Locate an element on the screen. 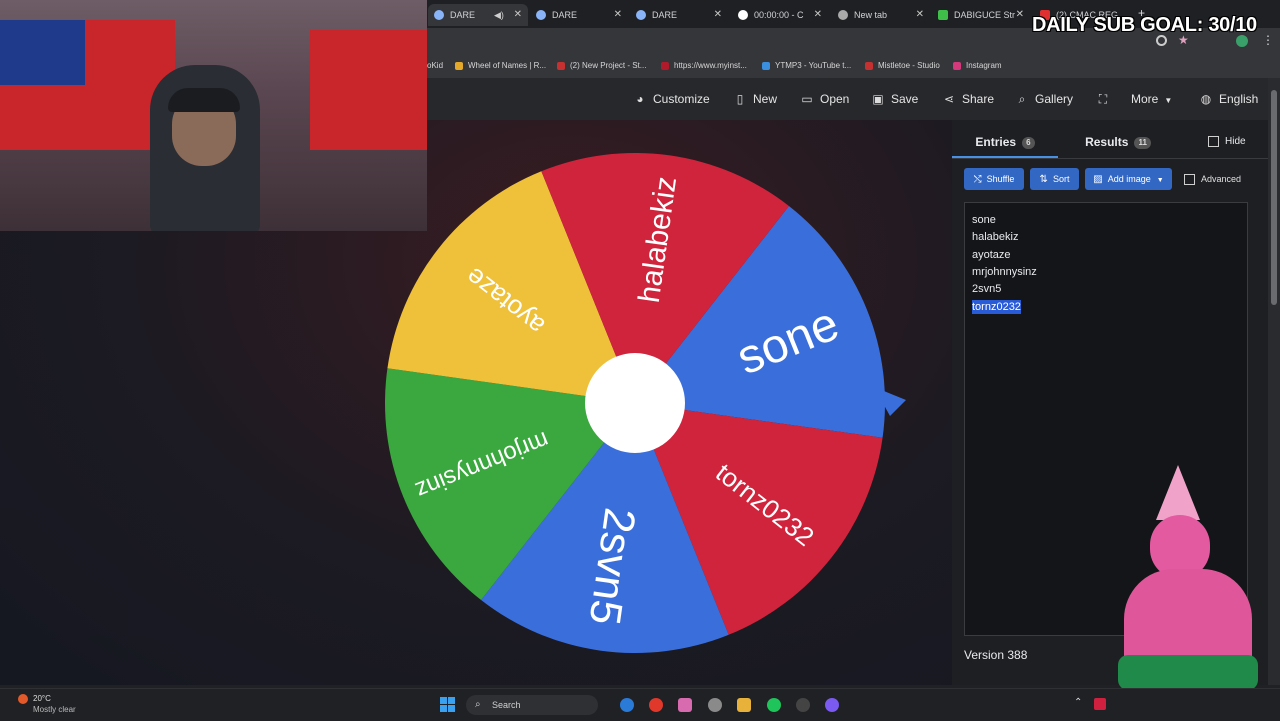  scrollbar-thumb is located at coordinates (1274, 197).